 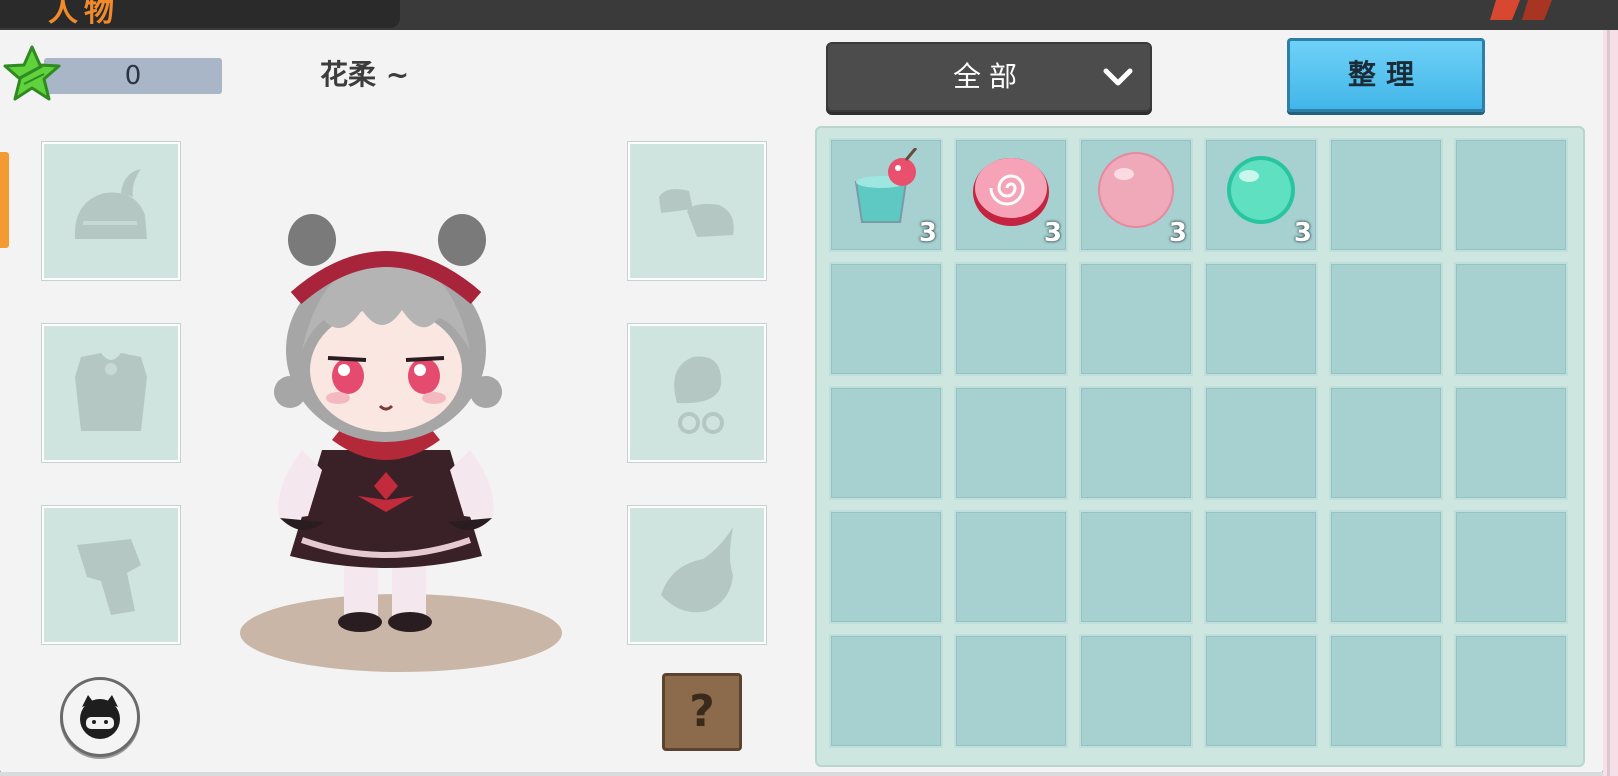 What do you see at coordinates (402, 425) in the screenshot?
I see `character-model` at bounding box center [402, 425].